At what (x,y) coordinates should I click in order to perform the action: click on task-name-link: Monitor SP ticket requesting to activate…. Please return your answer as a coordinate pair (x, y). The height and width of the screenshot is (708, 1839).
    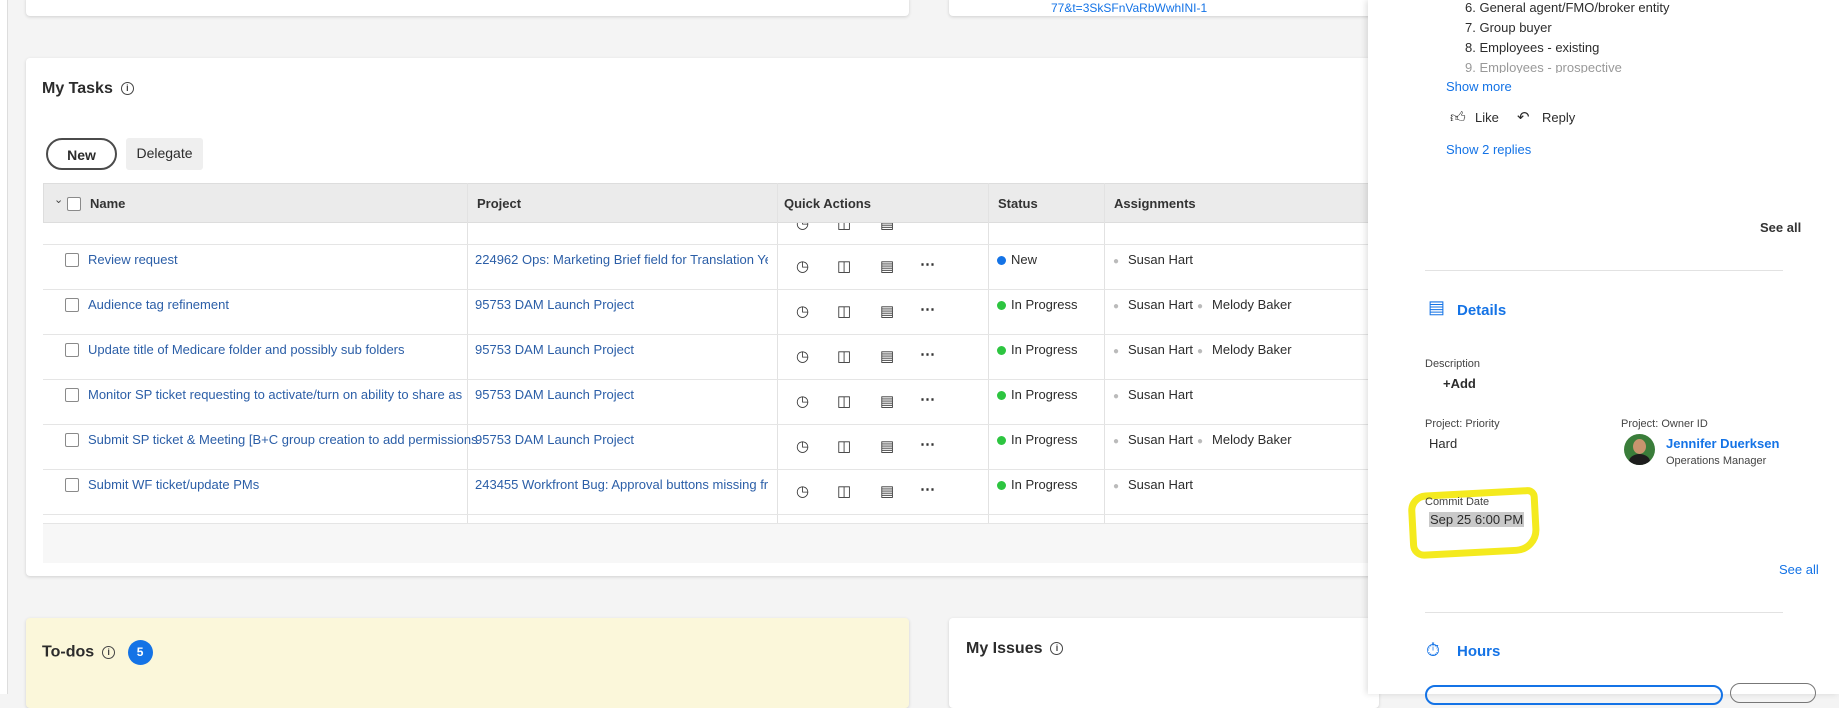
    Looking at the image, I should click on (295, 394).